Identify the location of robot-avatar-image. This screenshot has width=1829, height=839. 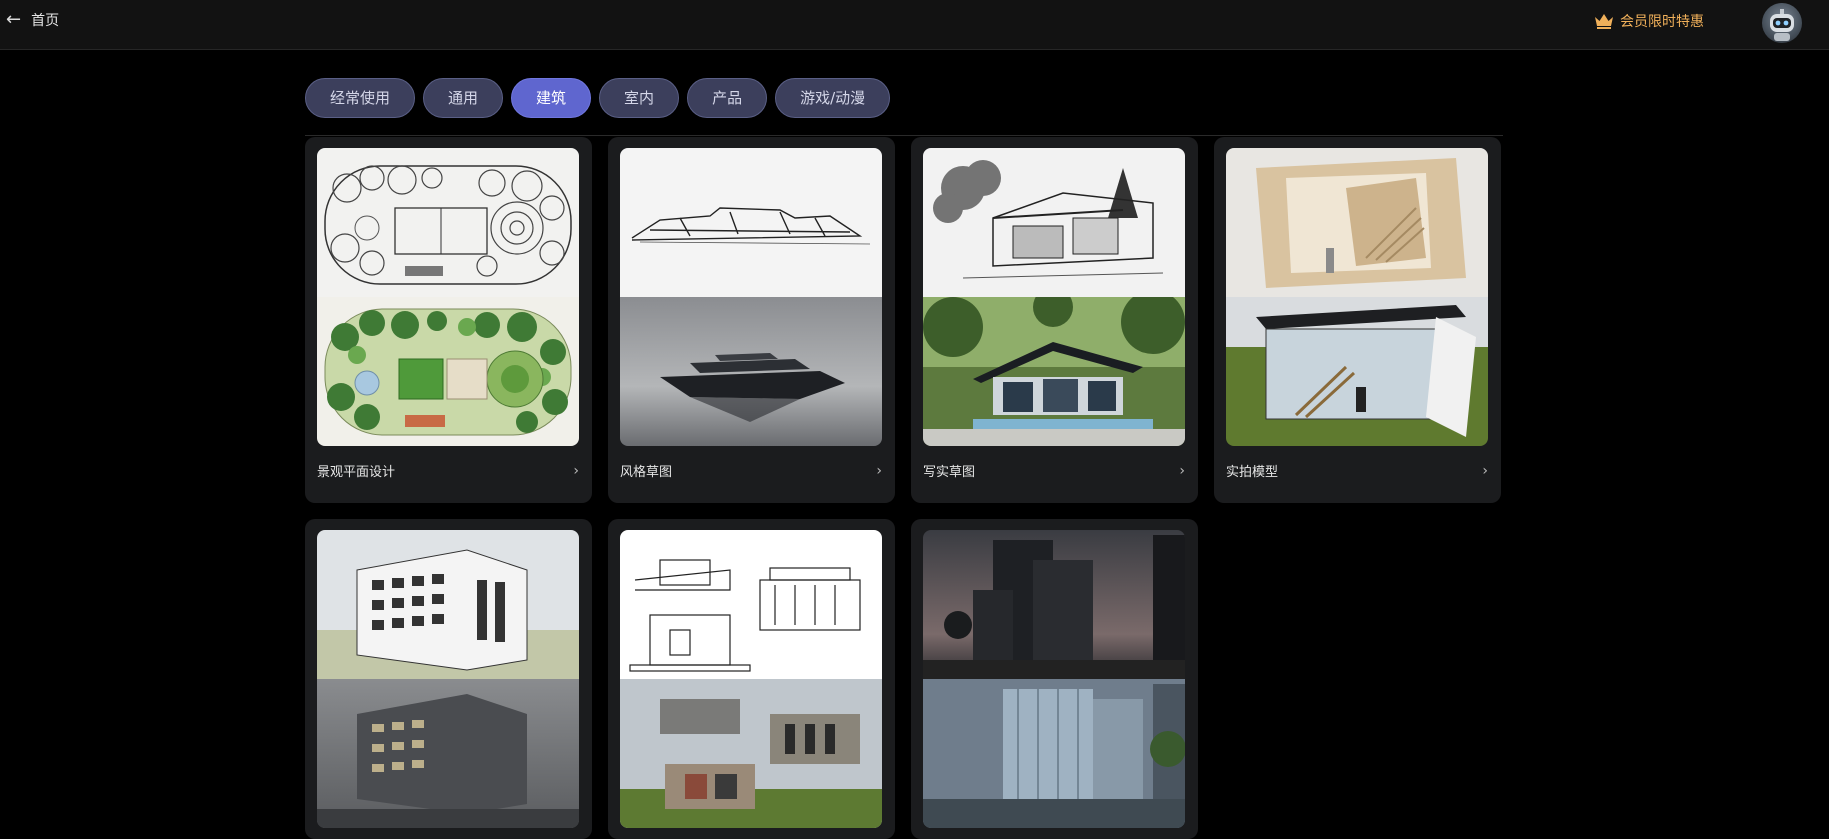
(1782, 25).